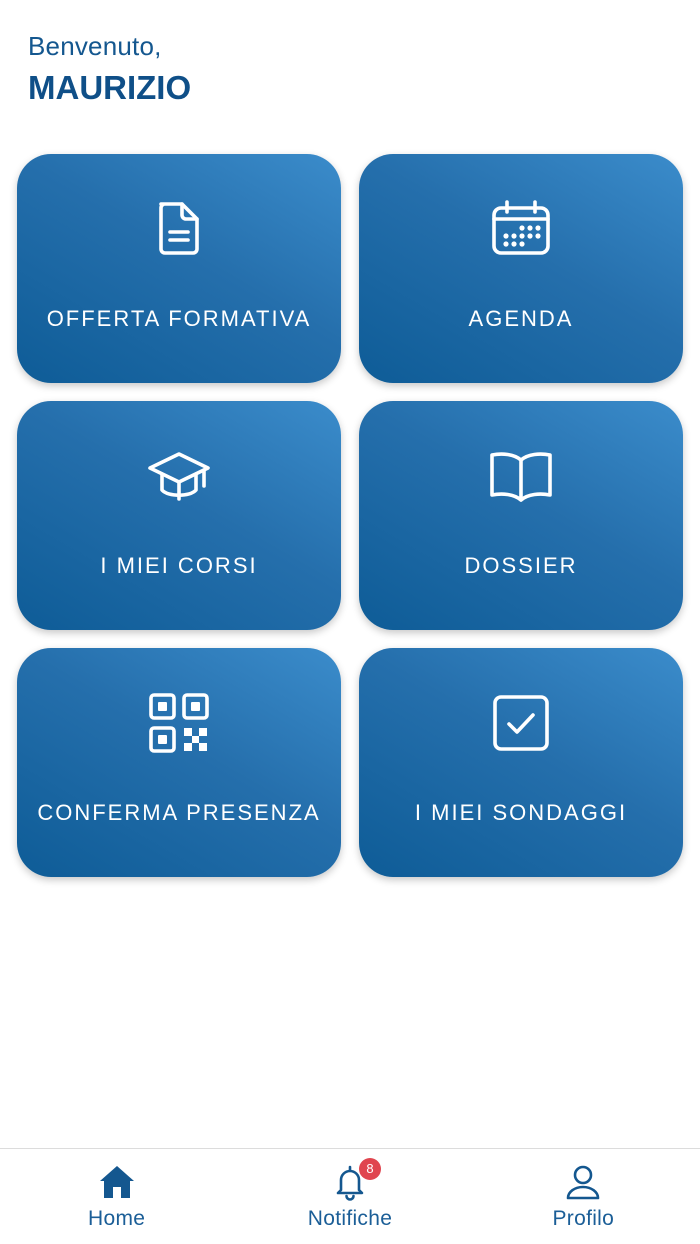 Image resolution: width=700 pixels, height=1244 pixels. What do you see at coordinates (179, 762) in the screenshot?
I see `tile-conferma-presenza: CONFERMA PRESENZA` at bounding box center [179, 762].